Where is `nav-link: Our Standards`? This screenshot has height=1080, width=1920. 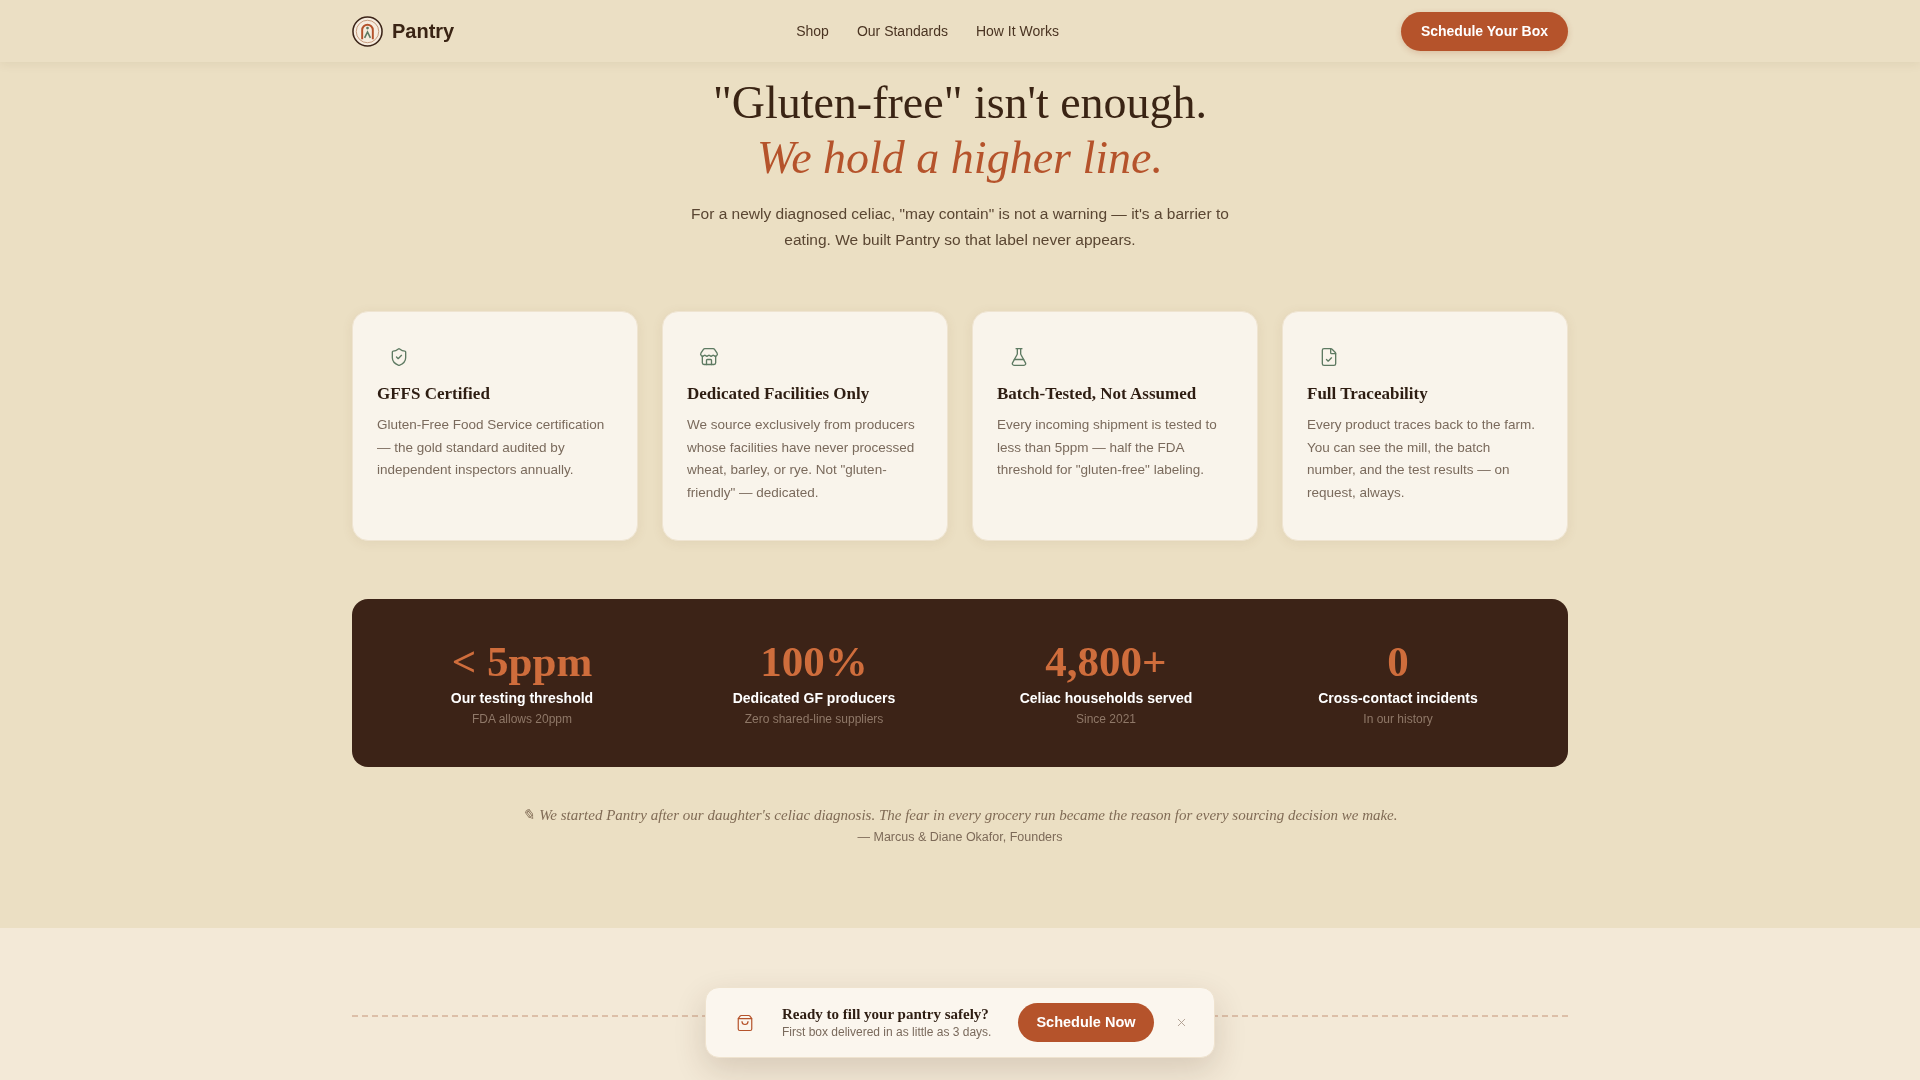 nav-link: Our Standards is located at coordinates (902, 31).